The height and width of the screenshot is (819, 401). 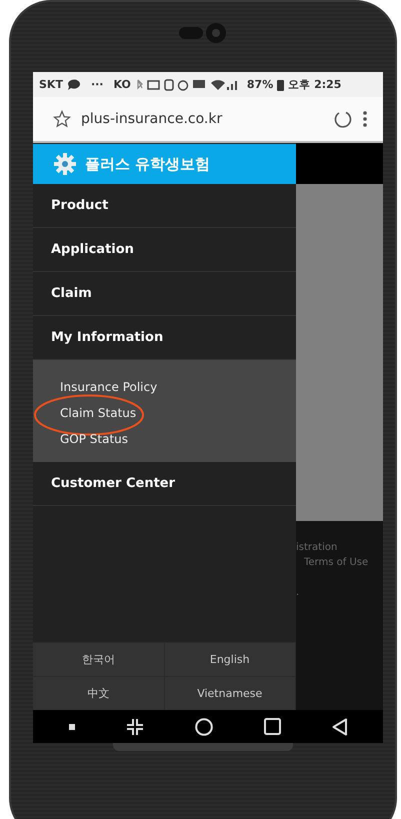 What do you see at coordinates (315, 84) in the screenshot?
I see `clock-text: 오후 2:25` at bounding box center [315, 84].